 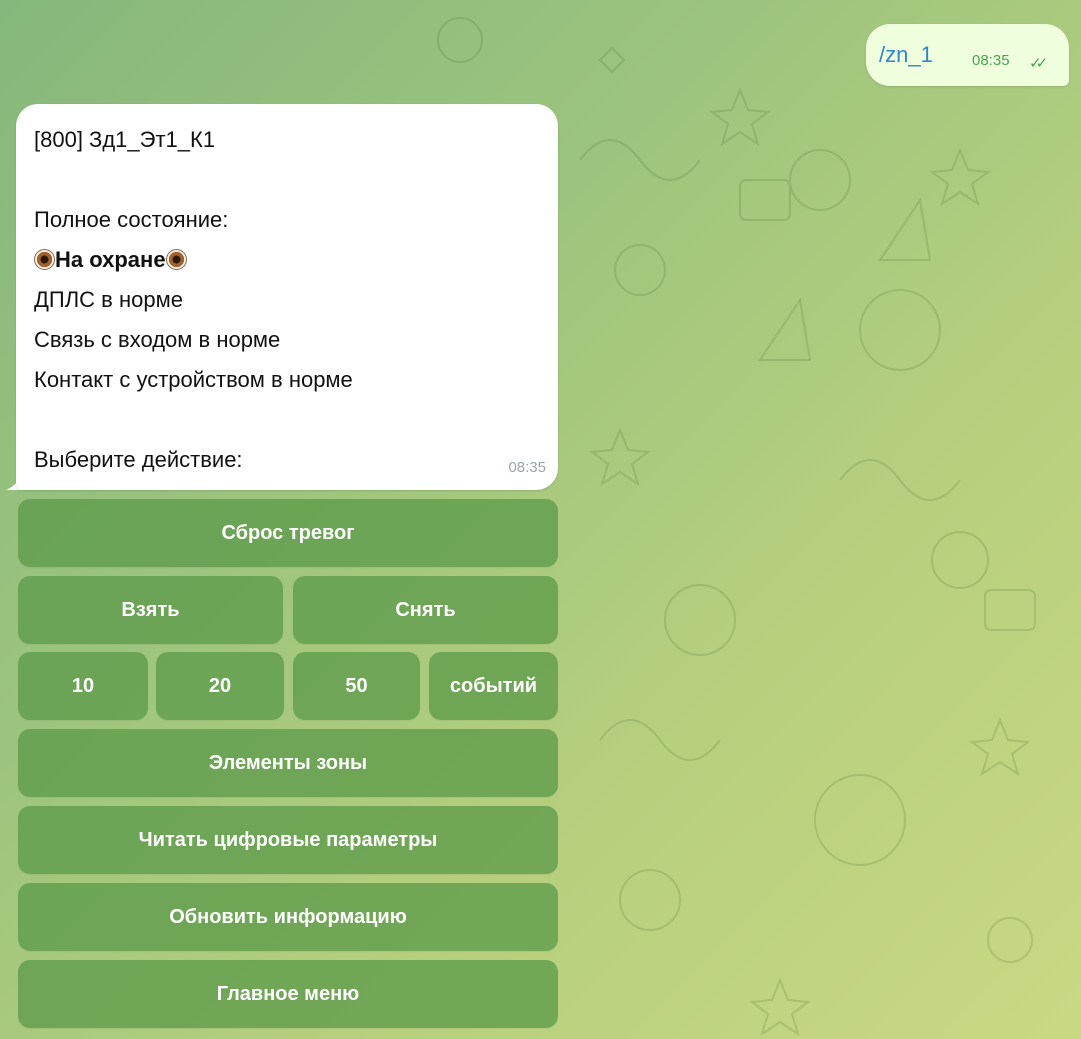 I want to click on message-line: Полное состояние:, so click(x=131, y=219).